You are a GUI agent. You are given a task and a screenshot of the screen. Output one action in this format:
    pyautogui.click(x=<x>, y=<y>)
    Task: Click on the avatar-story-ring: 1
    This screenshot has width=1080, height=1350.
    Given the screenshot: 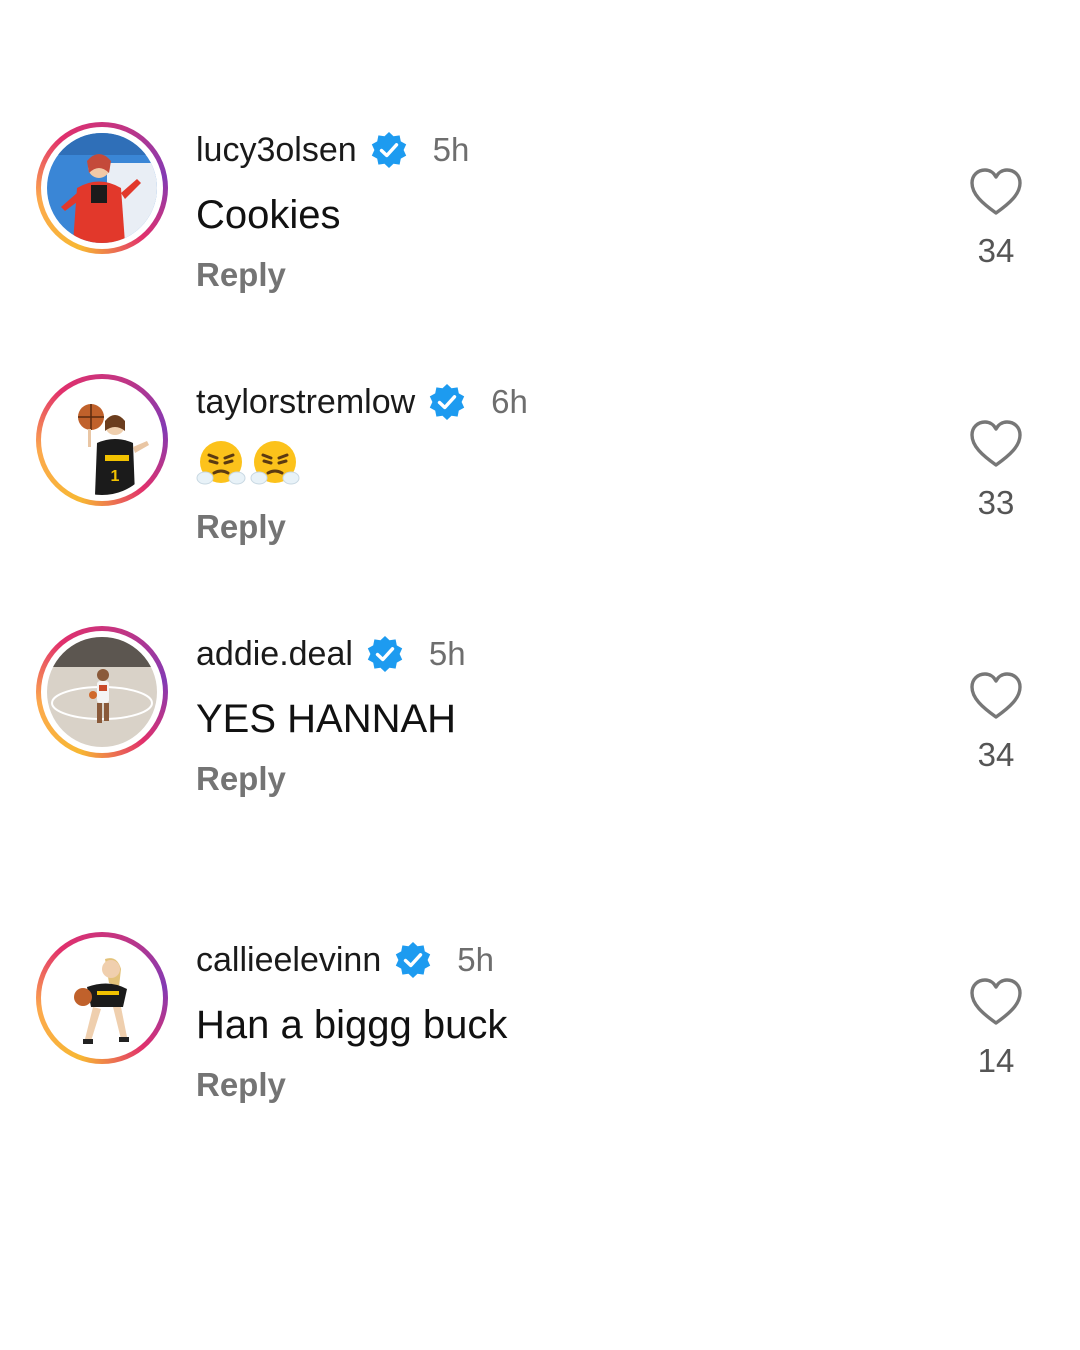 What is the action you would take?
    pyautogui.click(x=102, y=440)
    